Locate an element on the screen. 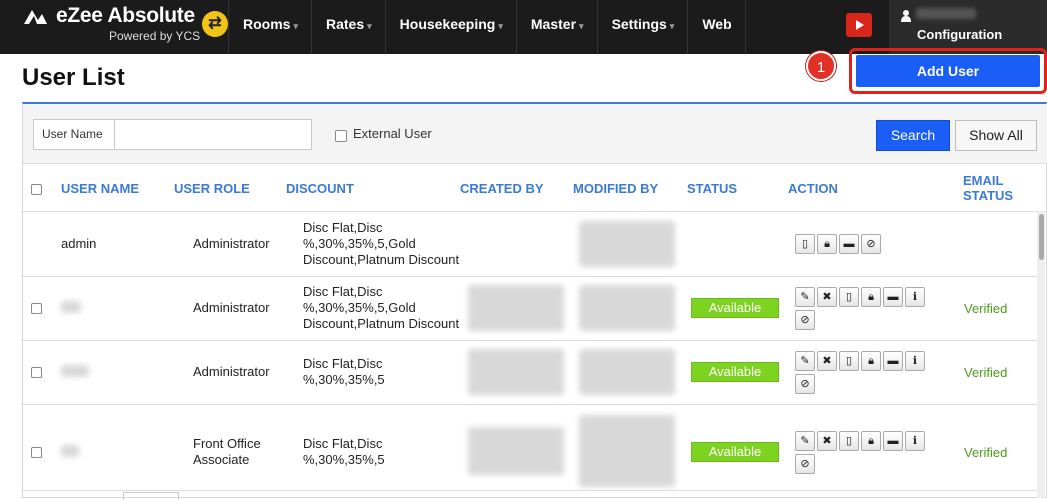 The image size is (1047, 500). select-all-checkbox is located at coordinates (36, 189).